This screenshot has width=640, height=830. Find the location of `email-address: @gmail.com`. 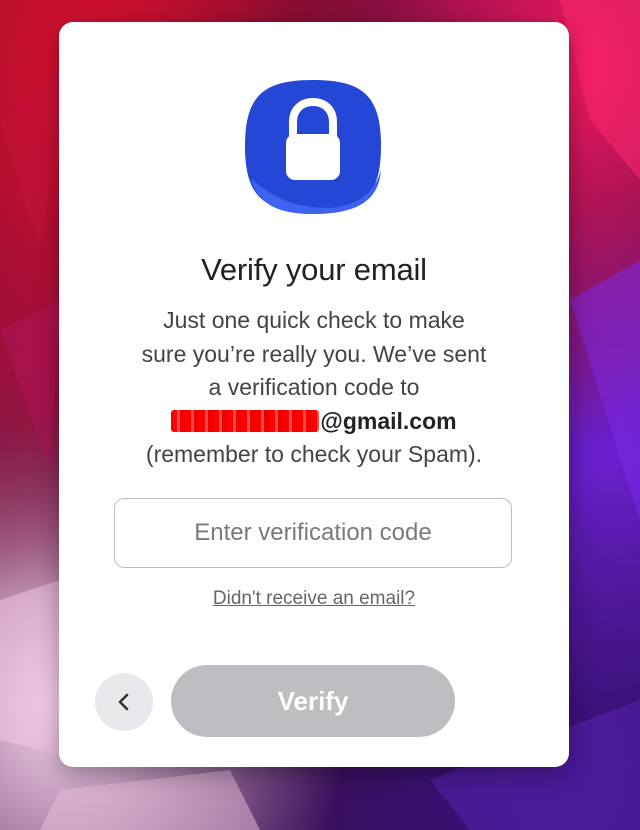

email-address: @gmail.com is located at coordinates (314, 422).